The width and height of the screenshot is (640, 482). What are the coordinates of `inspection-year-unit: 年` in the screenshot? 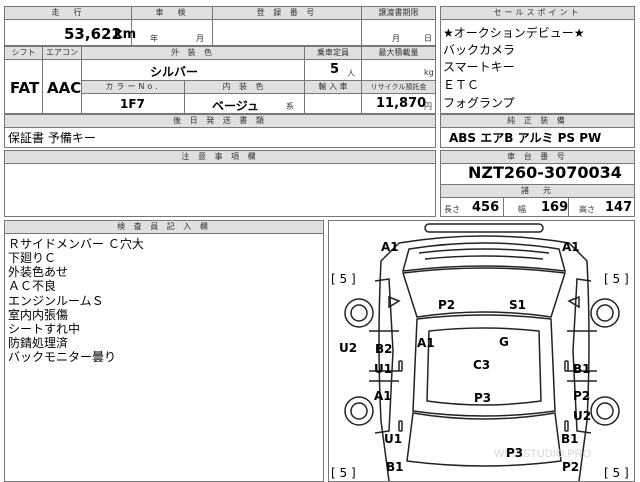 It's located at (154, 38).